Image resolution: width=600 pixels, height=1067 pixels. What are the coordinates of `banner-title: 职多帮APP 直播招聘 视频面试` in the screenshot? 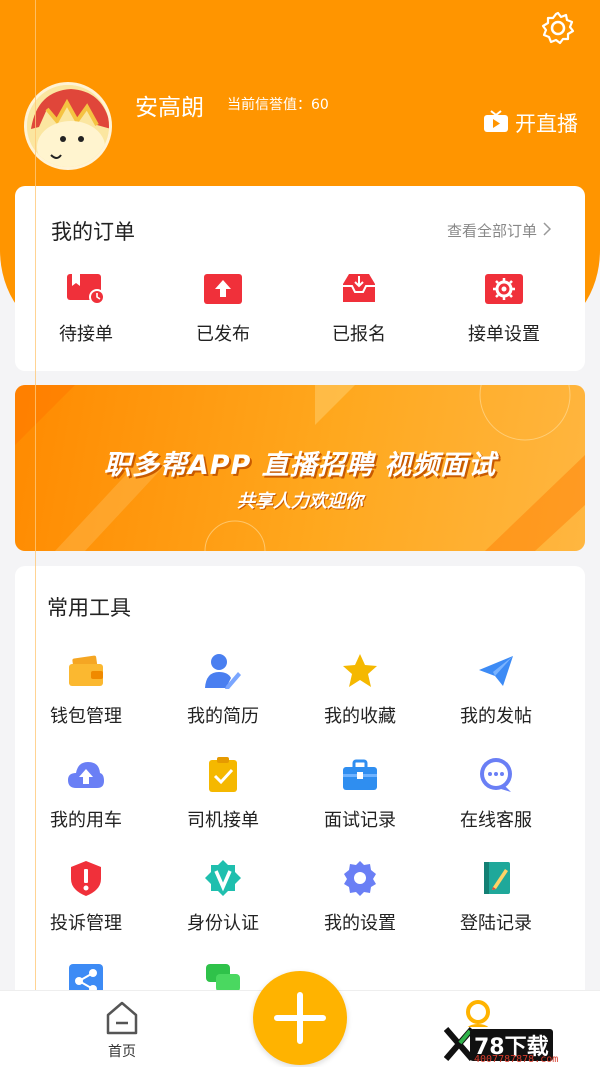 It's located at (300, 465).